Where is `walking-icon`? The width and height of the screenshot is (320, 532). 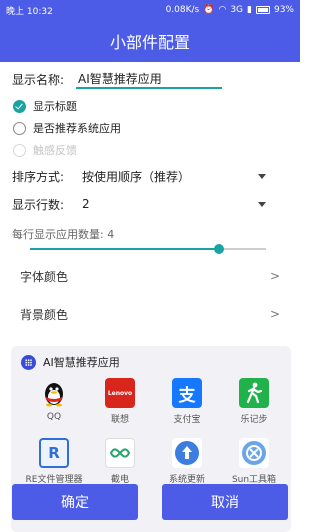 walking-icon is located at coordinates (254, 393).